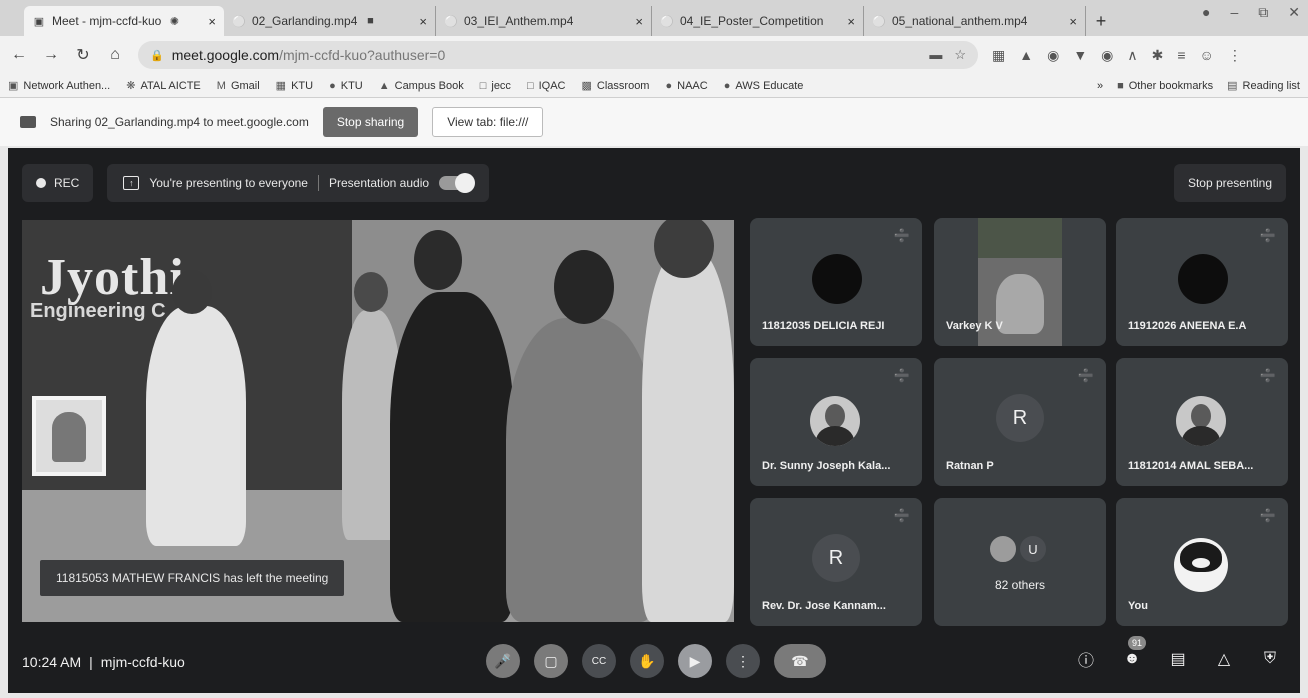 The image size is (1308, 698). I want to click on classroom-icon: ▩, so click(586, 86).